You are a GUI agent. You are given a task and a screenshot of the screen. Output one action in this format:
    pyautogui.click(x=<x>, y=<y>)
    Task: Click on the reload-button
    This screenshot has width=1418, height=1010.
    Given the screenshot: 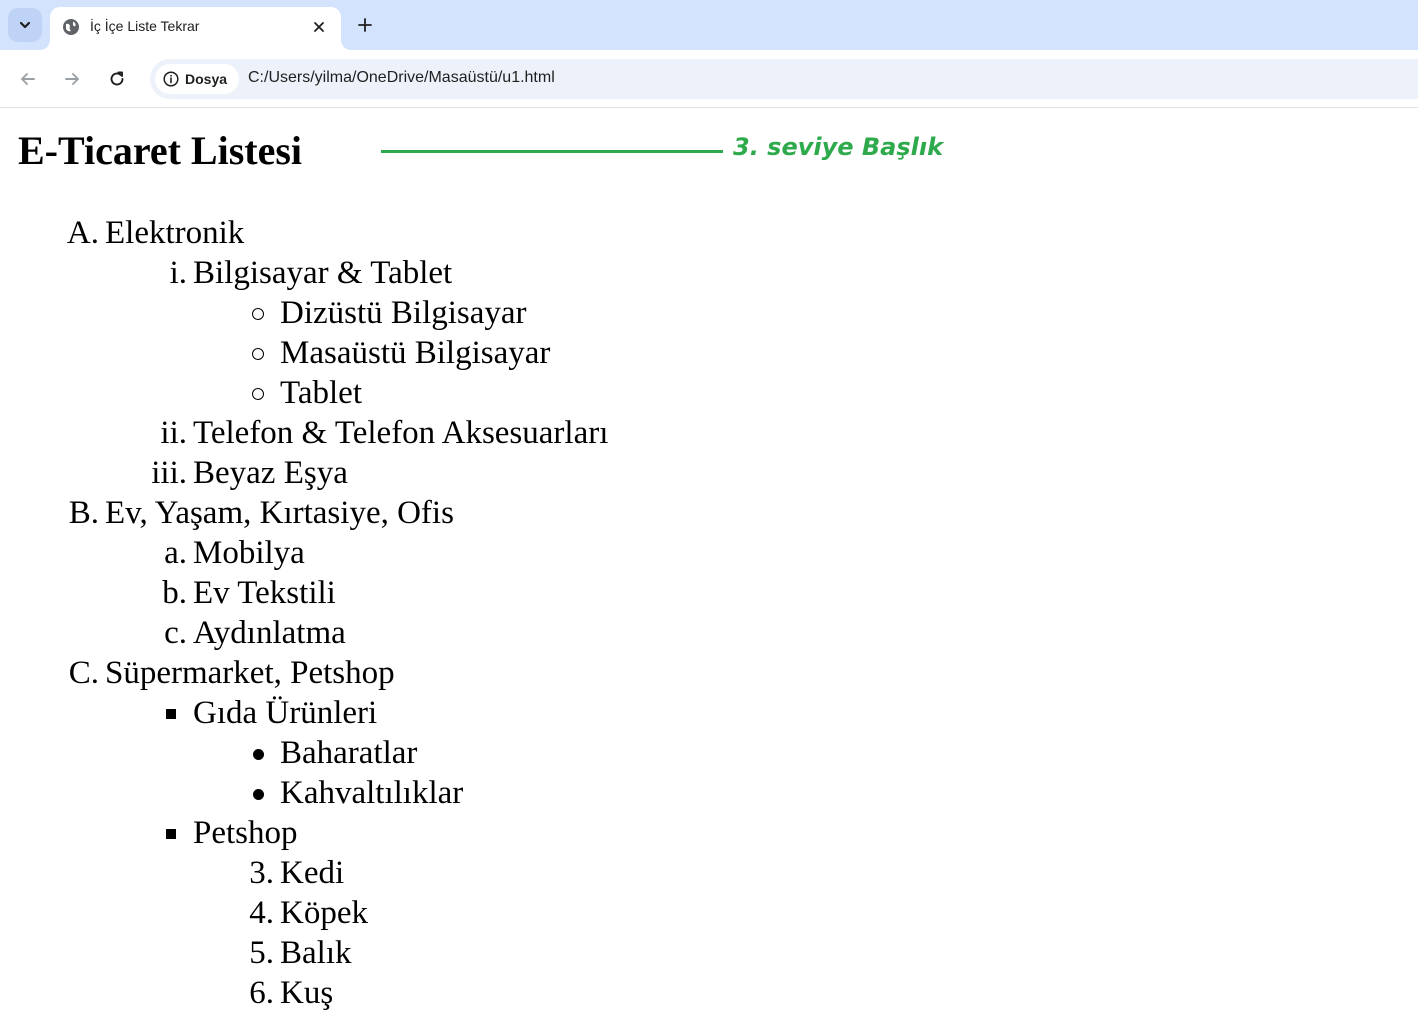 What is the action you would take?
    pyautogui.click(x=117, y=79)
    